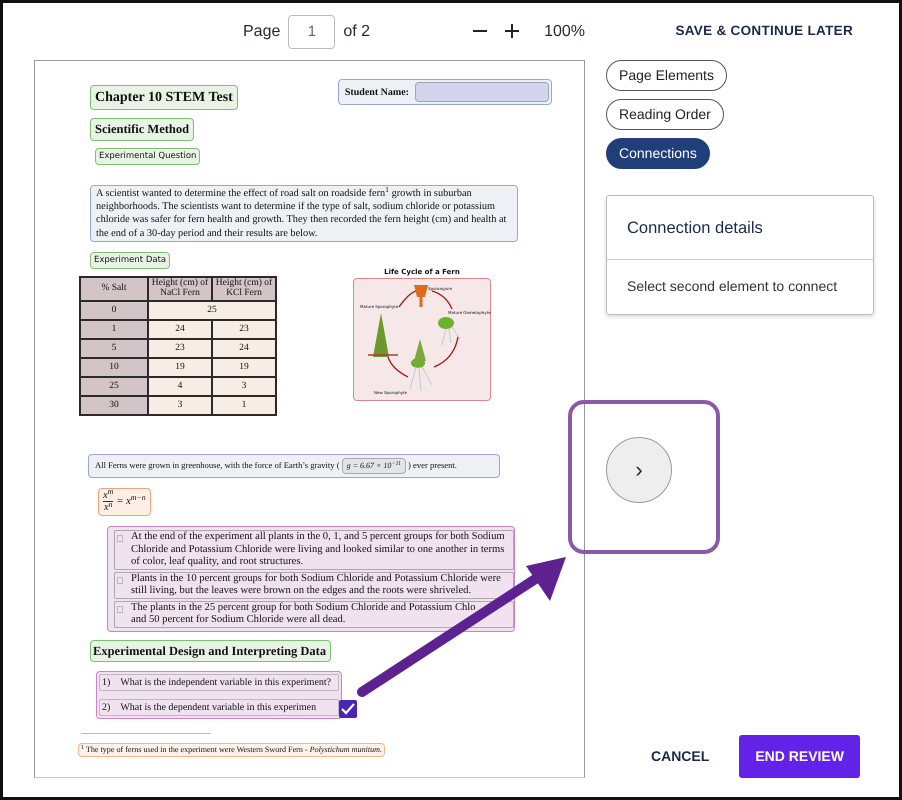 This screenshot has height=800, width=902. What do you see at coordinates (226, 683) in the screenshot?
I see `question-text: What is the independent variable in this experiment?` at bounding box center [226, 683].